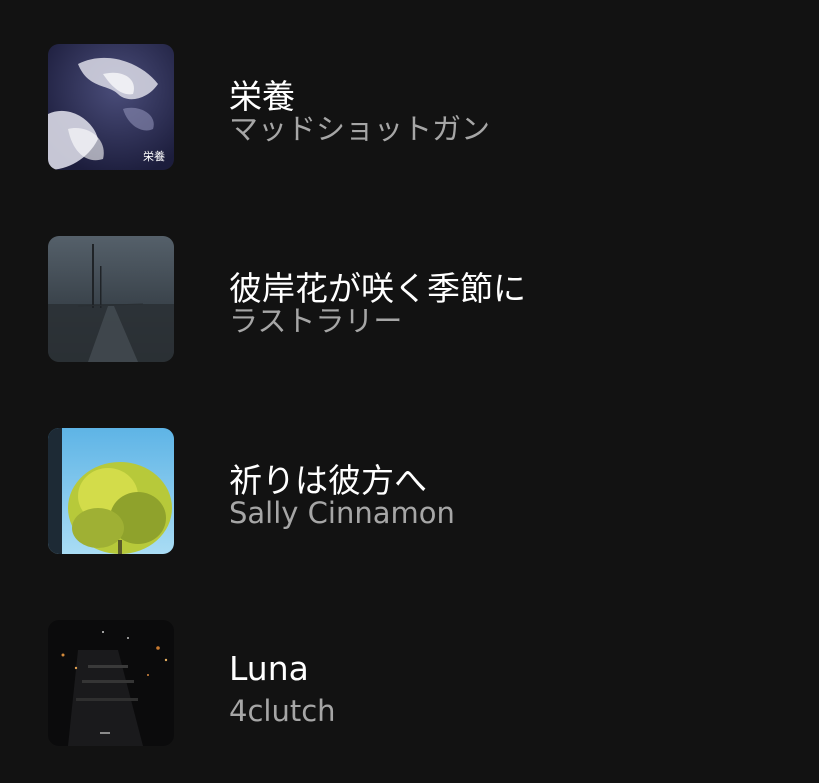 The width and height of the screenshot is (819, 783). Describe the element at coordinates (111, 683) in the screenshot. I see `album-cover-night-city-icon` at that location.